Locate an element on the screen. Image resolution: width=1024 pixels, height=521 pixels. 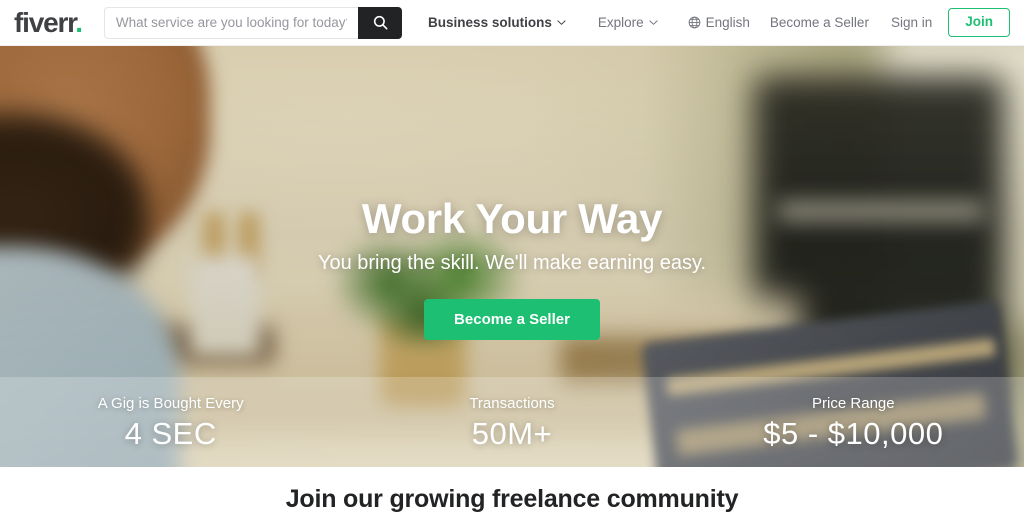
stat-value: $5 - $10,000 is located at coordinates (853, 433).